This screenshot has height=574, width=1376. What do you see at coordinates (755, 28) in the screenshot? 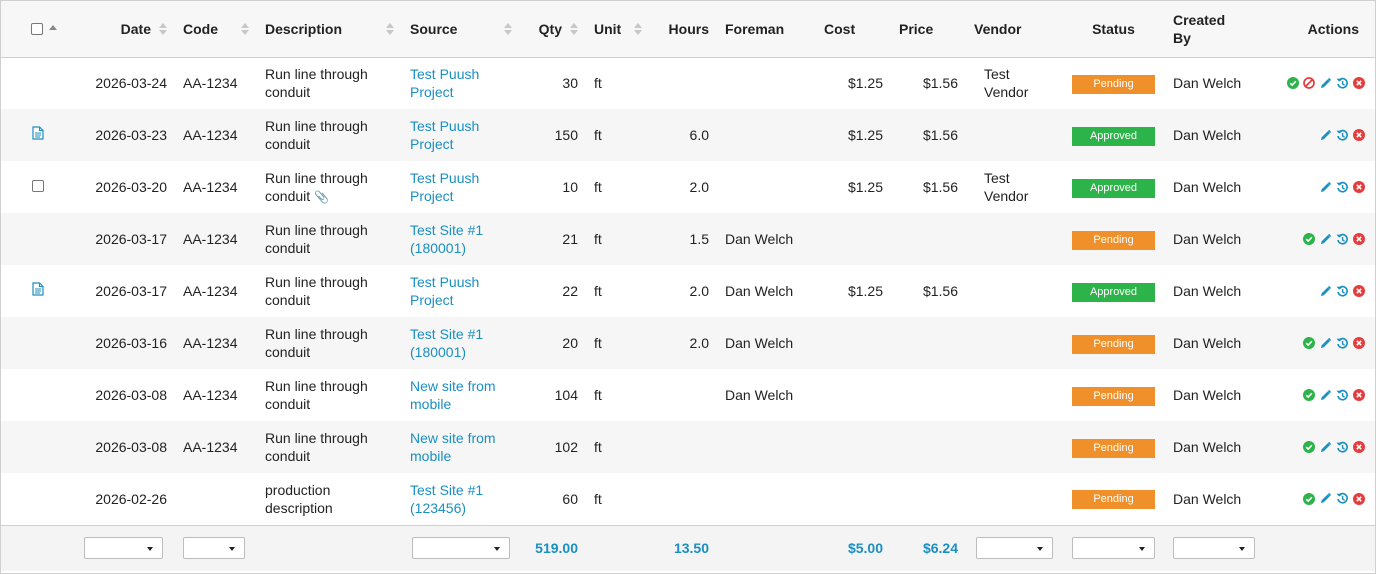
I see `header-foreman-label: Foreman` at bounding box center [755, 28].